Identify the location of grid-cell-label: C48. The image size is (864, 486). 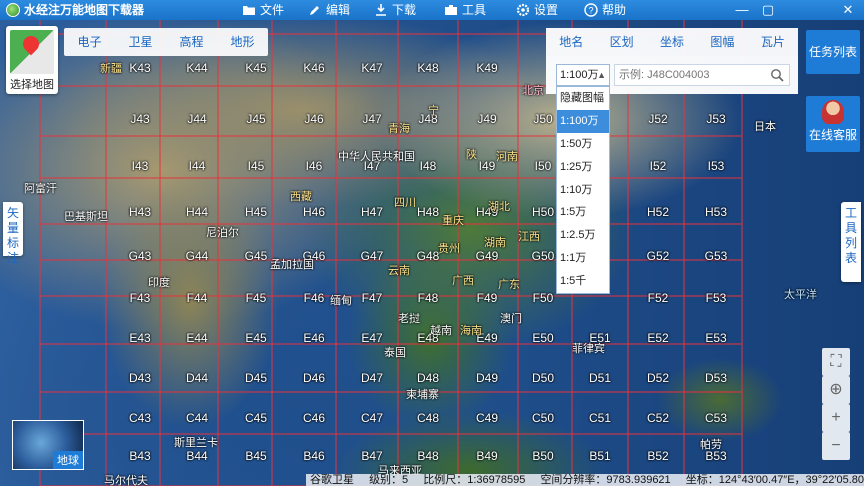
(428, 418).